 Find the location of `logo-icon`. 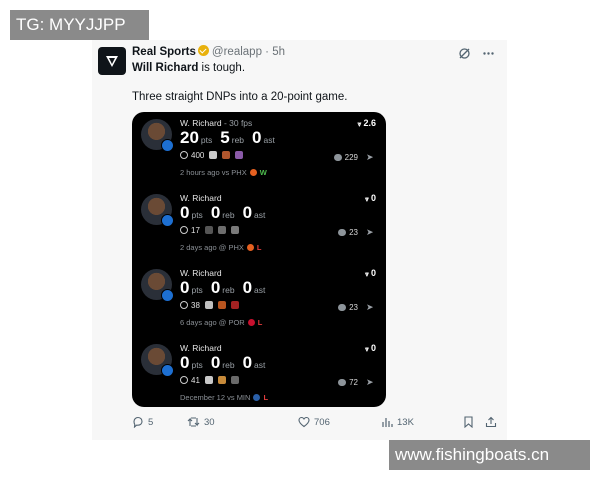

logo-icon is located at coordinates (112, 61).